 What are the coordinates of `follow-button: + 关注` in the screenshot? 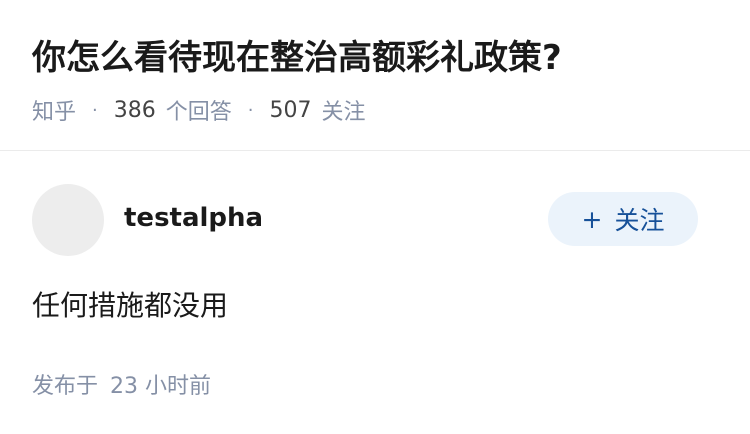 It's located at (623, 219).